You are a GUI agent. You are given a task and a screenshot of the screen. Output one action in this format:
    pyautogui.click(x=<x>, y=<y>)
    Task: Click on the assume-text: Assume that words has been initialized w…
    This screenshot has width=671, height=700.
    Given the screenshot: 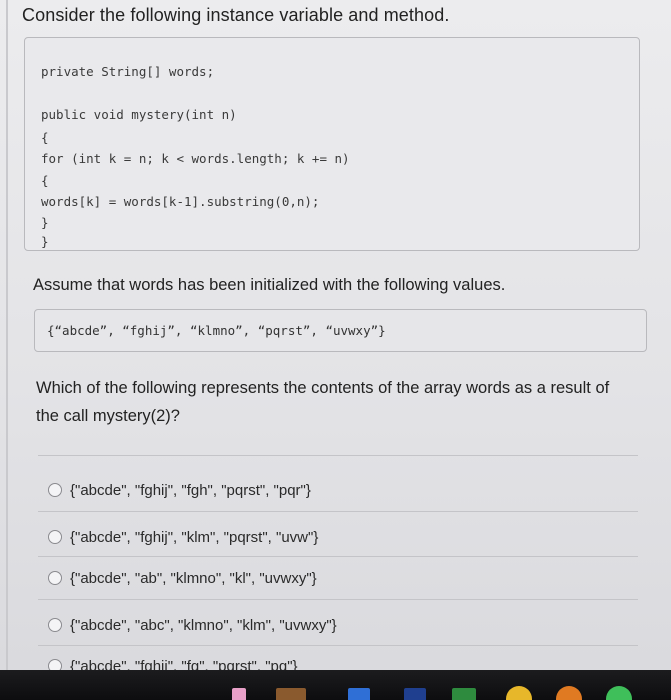 What is the action you would take?
    pyautogui.click(x=269, y=285)
    